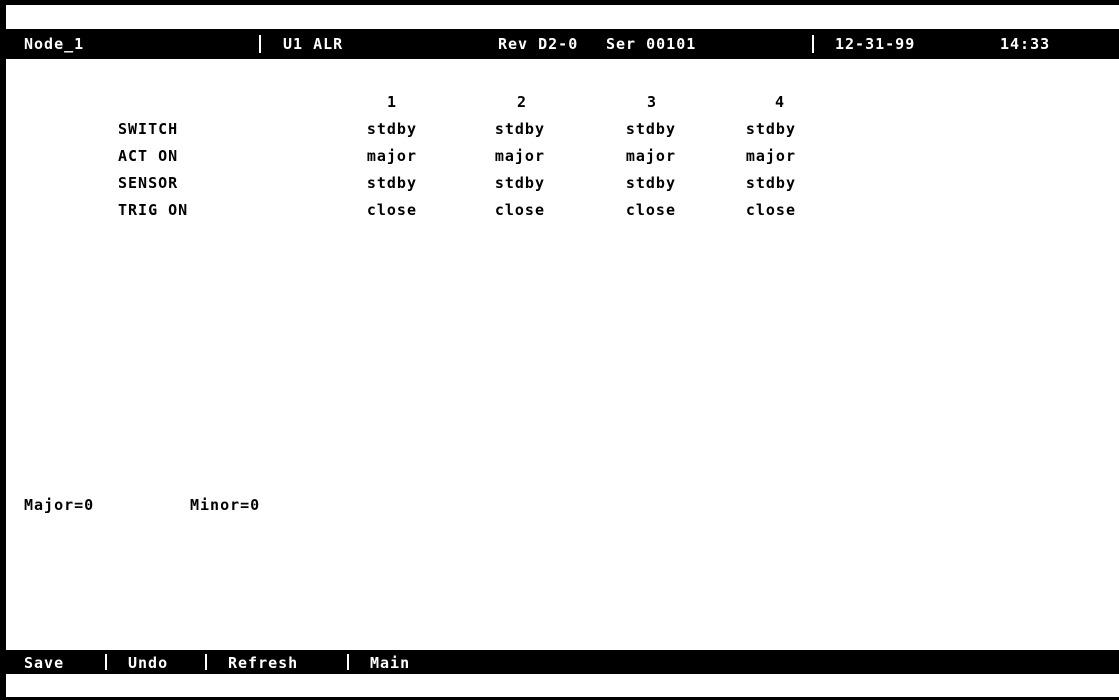 This screenshot has width=1119, height=700. Describe the element at coordinates (153, 210) in the screenshot. I see `row-label-trig-on: TRIG ON` at that location.